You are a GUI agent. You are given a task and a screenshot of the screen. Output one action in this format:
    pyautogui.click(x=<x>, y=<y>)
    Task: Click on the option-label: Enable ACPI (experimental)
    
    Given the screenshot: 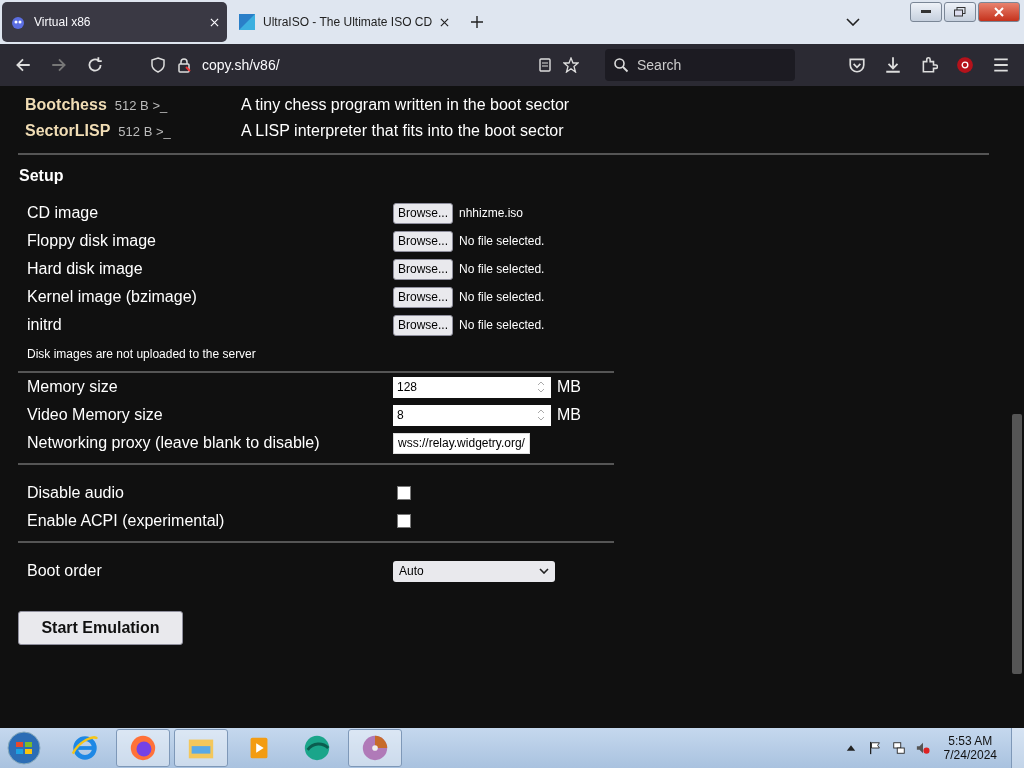 What is the action you would take?
    pyautogui.click(x=126, y=521)
    